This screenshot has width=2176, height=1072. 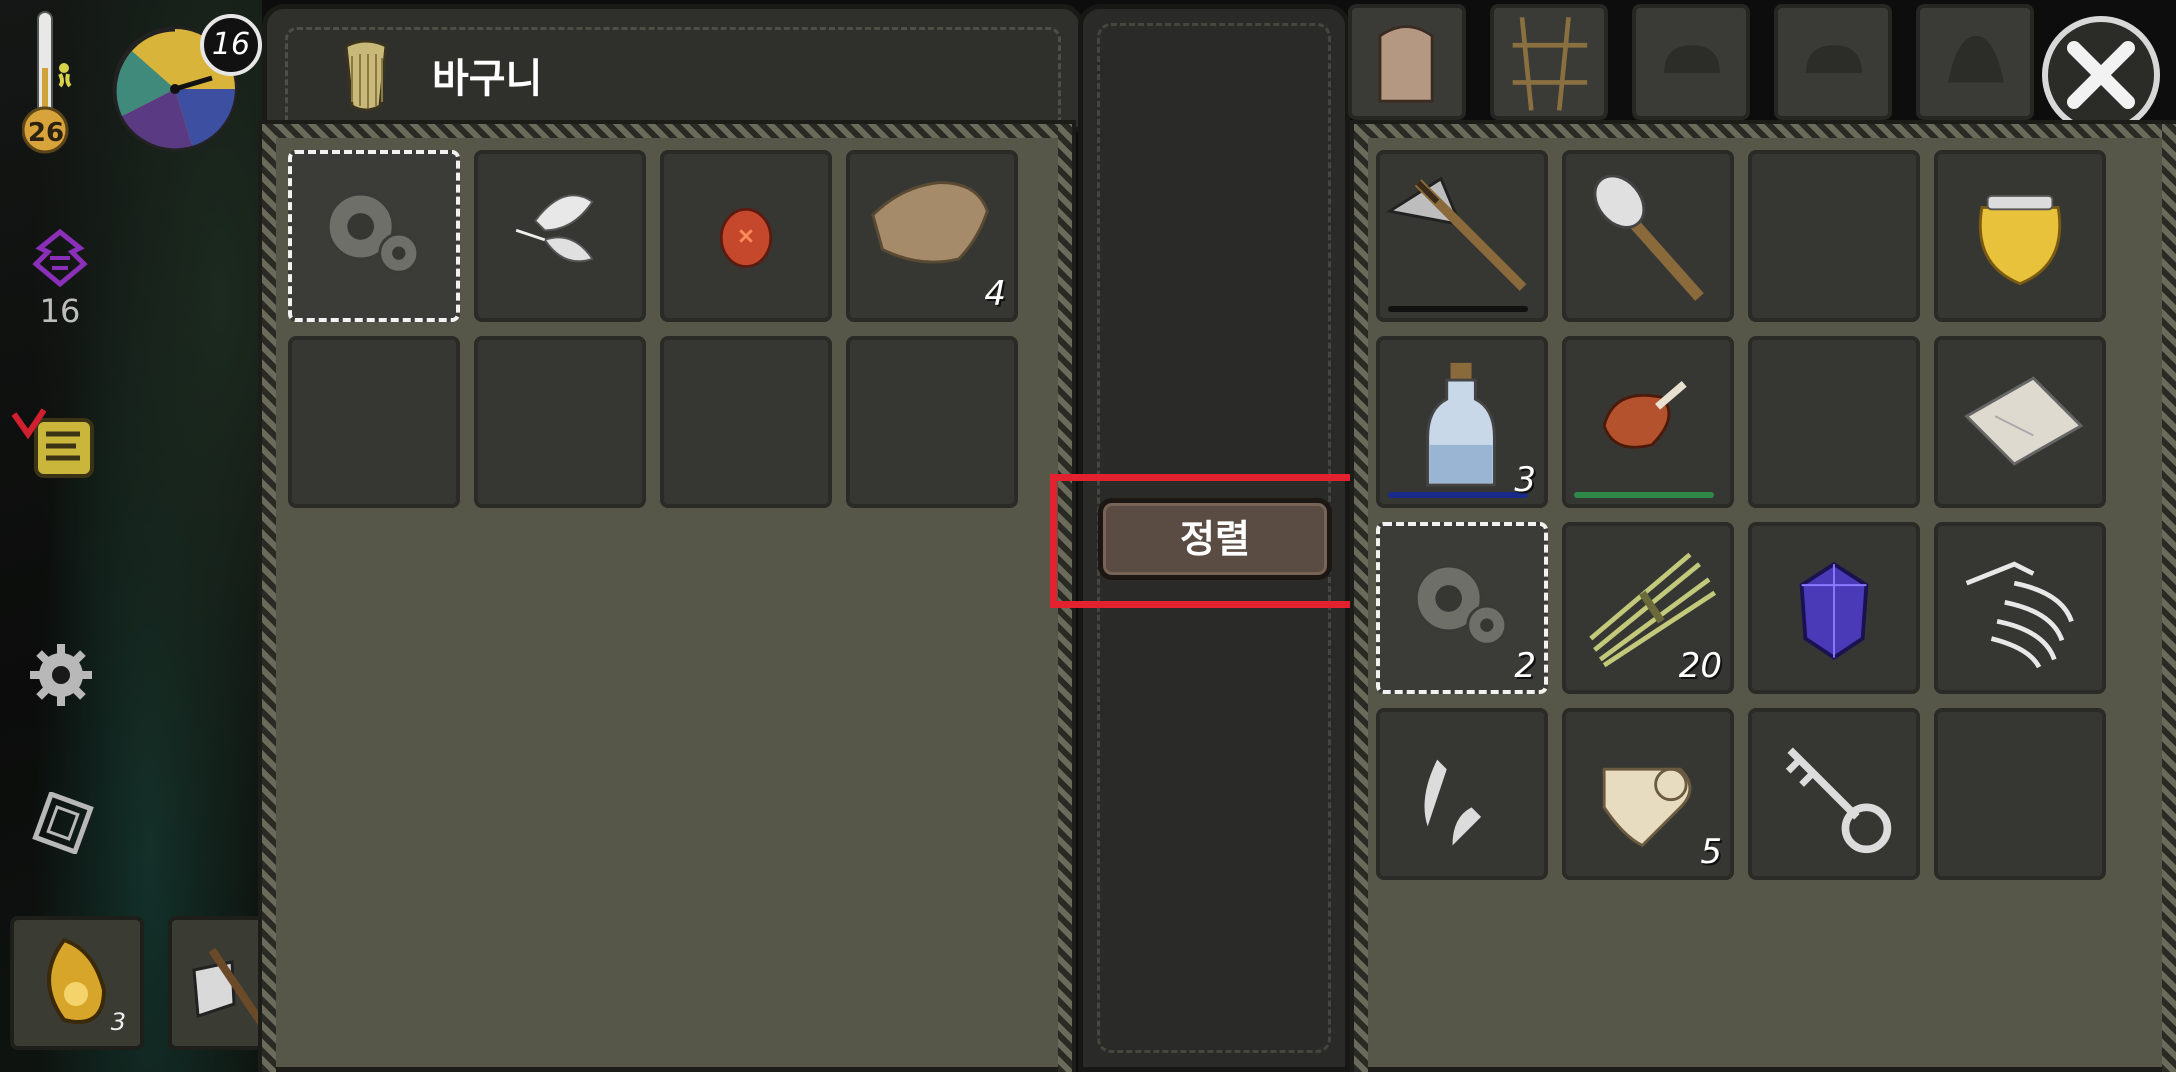 I want to click on inventory-border-left, so click(x=1361, y=598).